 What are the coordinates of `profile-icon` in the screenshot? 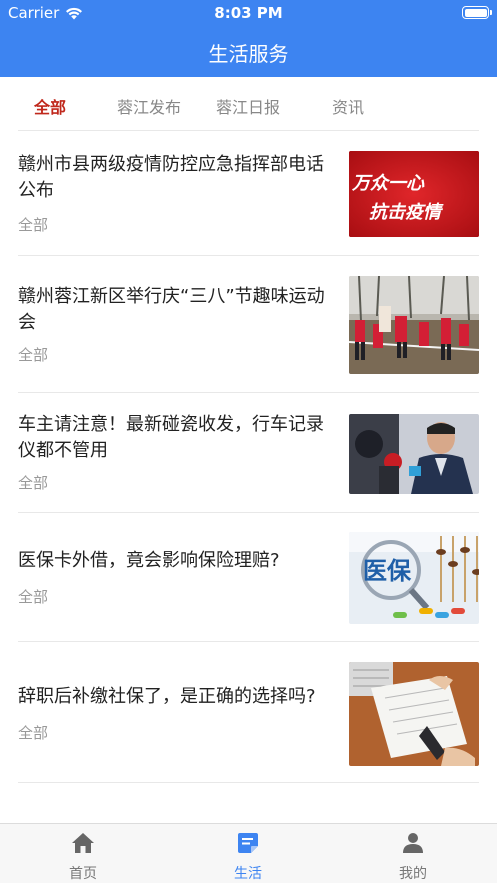 It's located at (413, 843).